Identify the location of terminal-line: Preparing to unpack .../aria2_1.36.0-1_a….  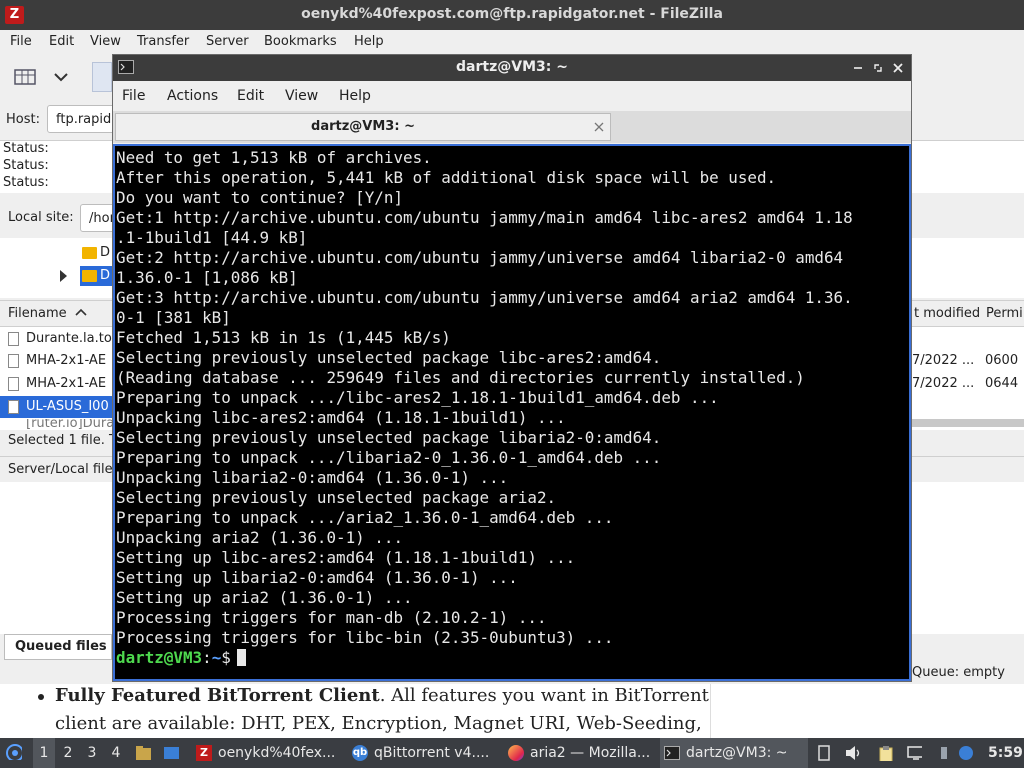
(365, 517).